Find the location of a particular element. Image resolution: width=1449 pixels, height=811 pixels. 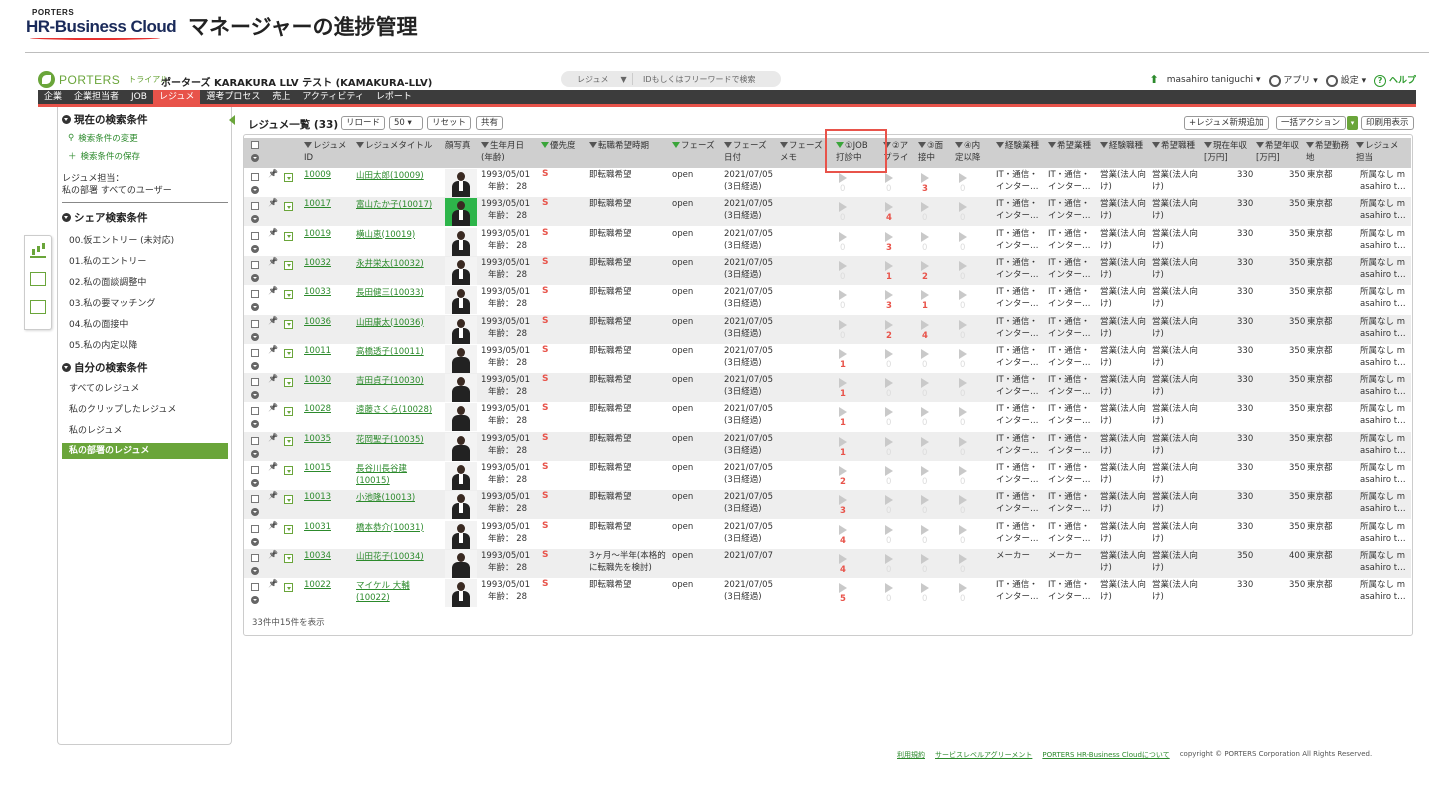

add-resume-button: +レジュメ新規追加 is located at coordinates (1226, 123).